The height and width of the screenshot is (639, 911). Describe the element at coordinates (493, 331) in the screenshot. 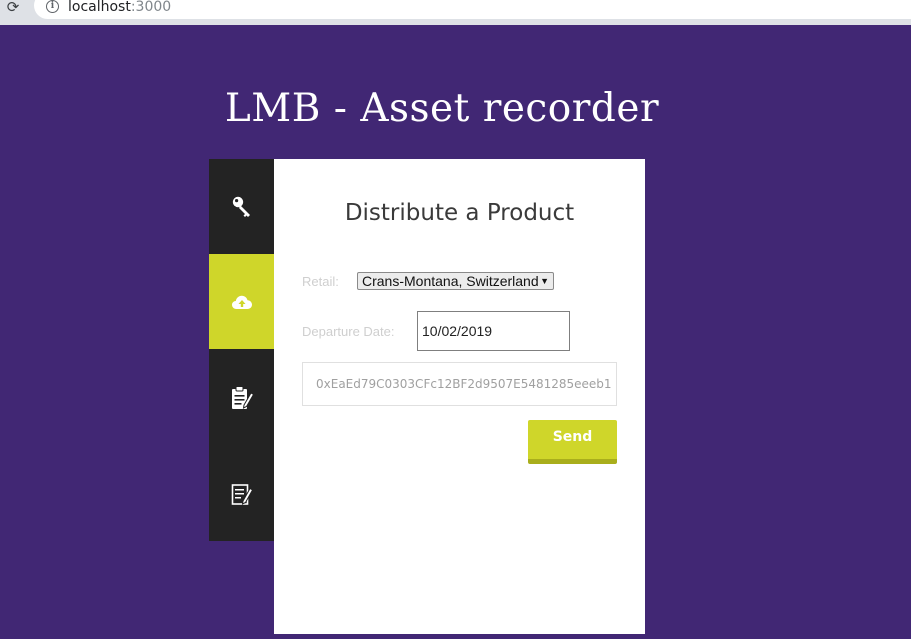

I see `departure-date-input` at that location.